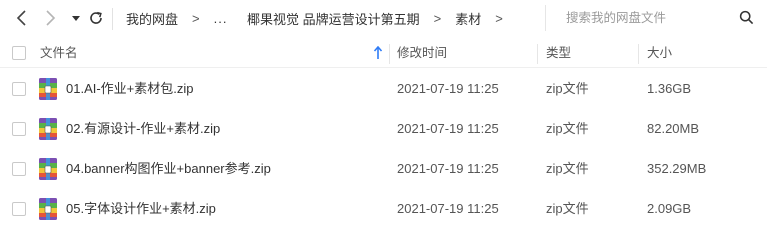 Image resolution: width=767 pixels, height=242 pixels. I want to click on file-name: 04.banner构图作业+banner参考.zip, so click(168, 169).